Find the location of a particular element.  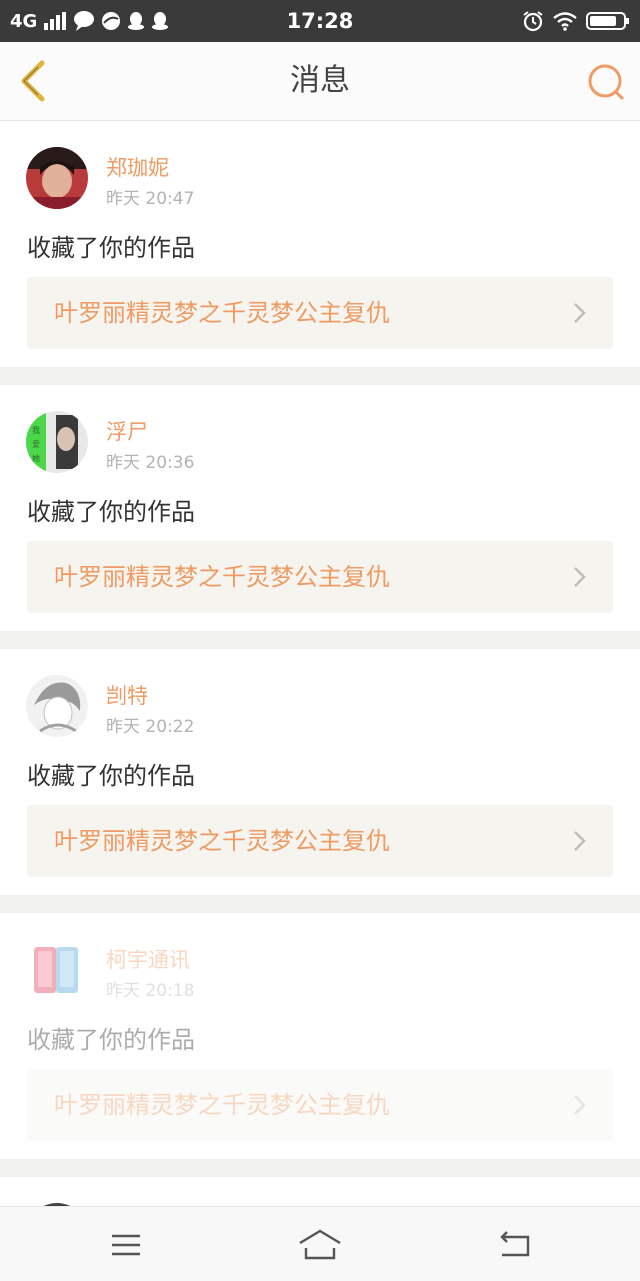

page-title: 消息 is located at coordinates (320, 80).